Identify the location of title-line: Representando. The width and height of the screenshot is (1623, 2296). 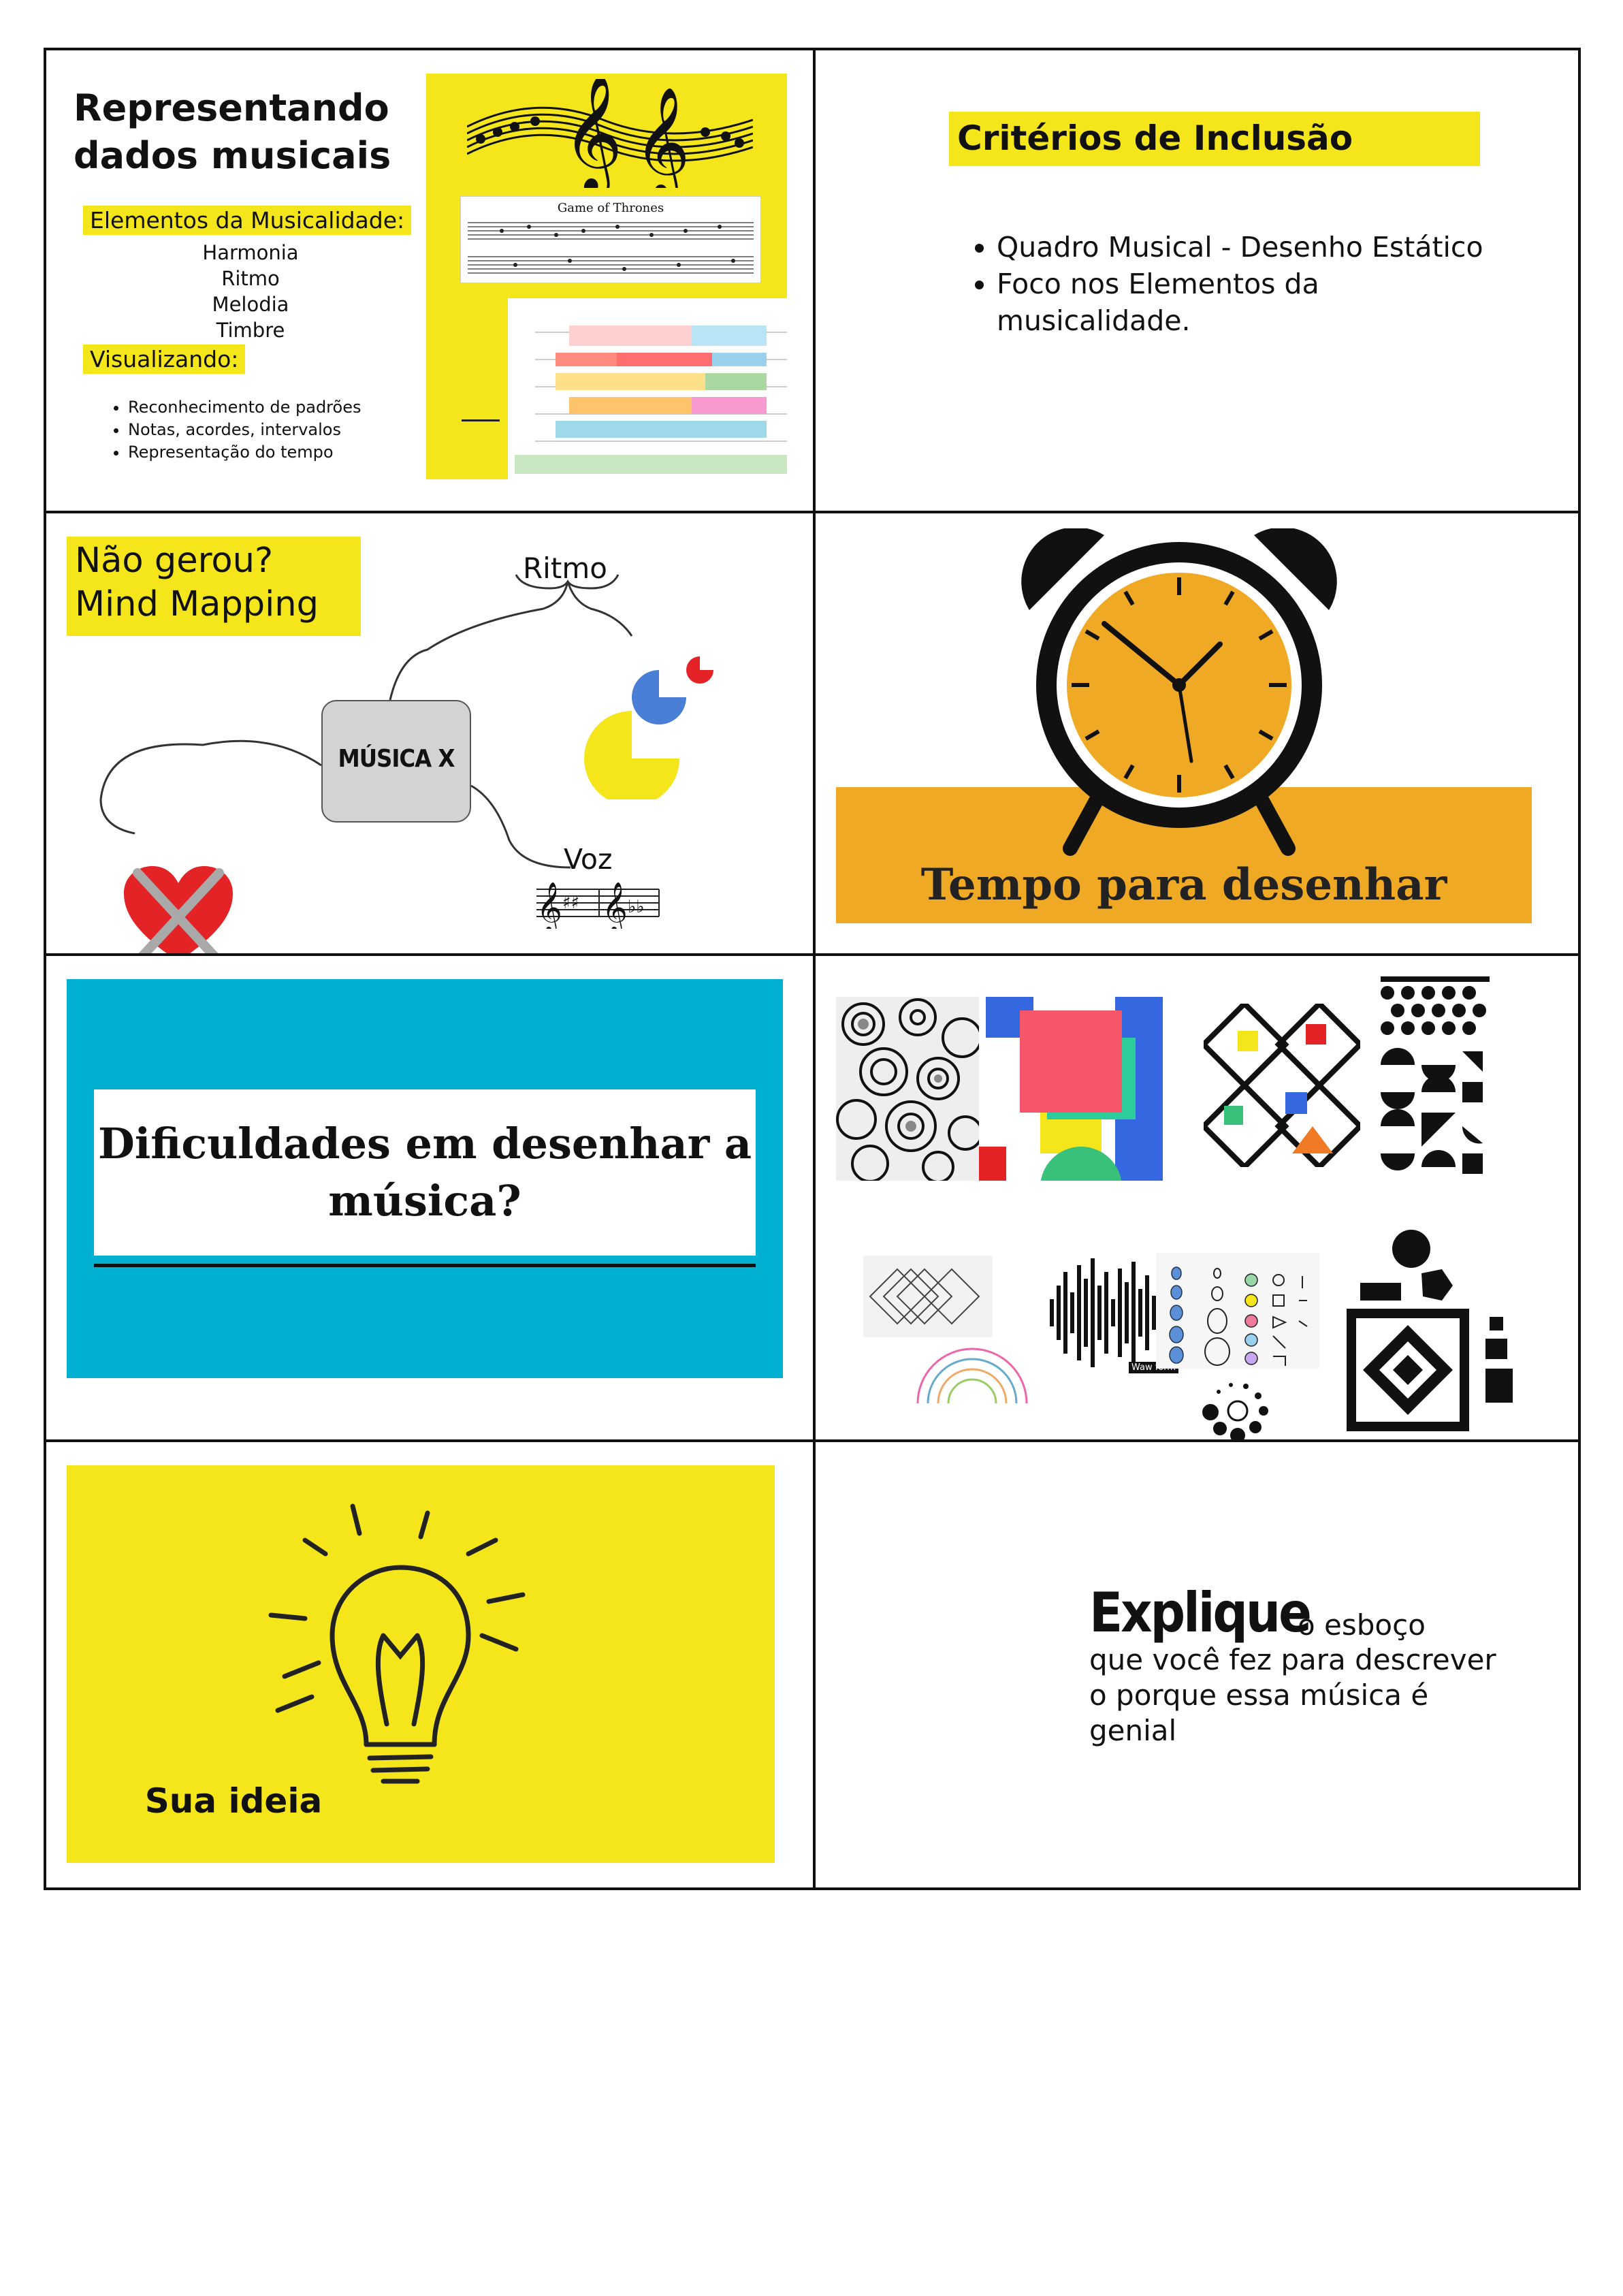
(231, 107).